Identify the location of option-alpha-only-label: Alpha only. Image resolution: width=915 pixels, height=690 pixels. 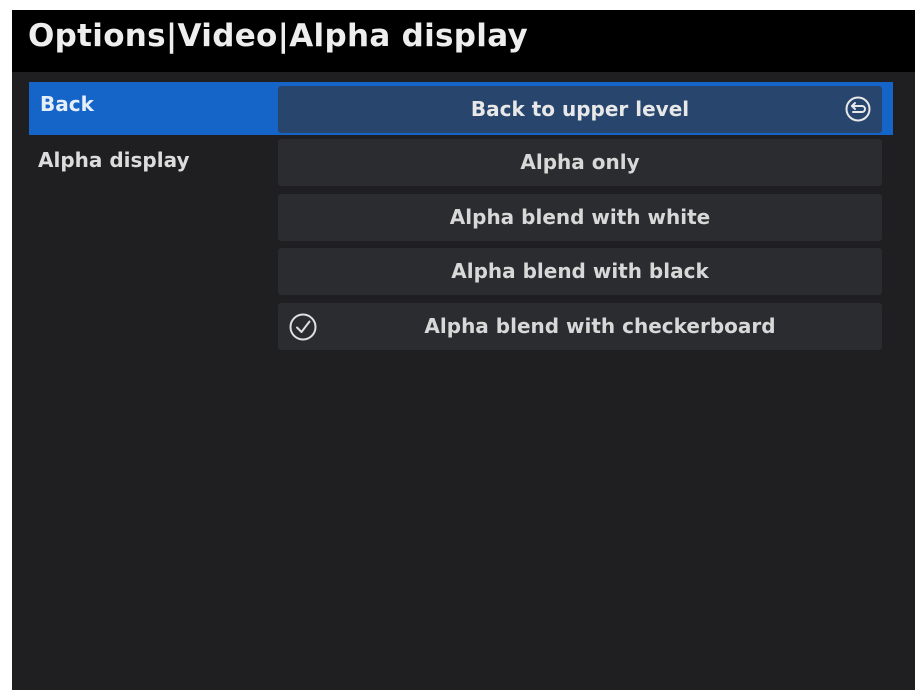
(580, 162).